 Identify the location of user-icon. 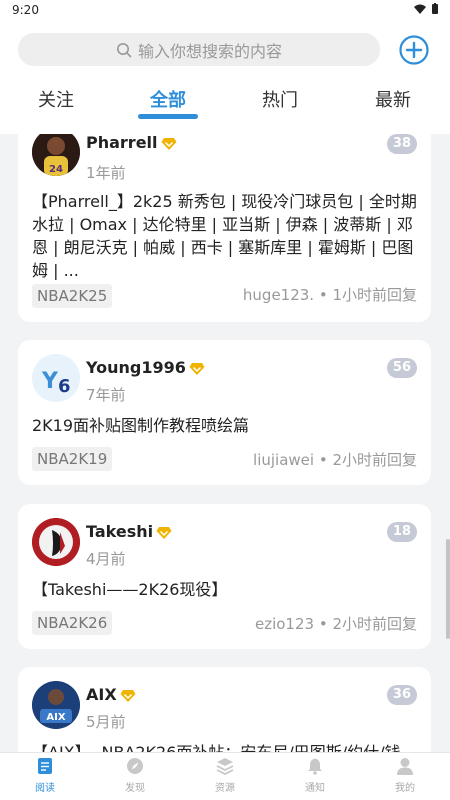
(405, 766).